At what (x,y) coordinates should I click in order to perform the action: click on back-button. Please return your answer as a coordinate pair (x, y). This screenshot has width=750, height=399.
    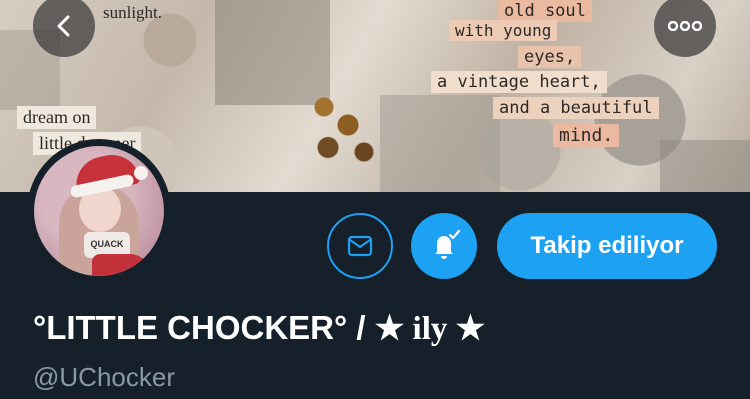
    Looking at the image, I should click on (64, 28).